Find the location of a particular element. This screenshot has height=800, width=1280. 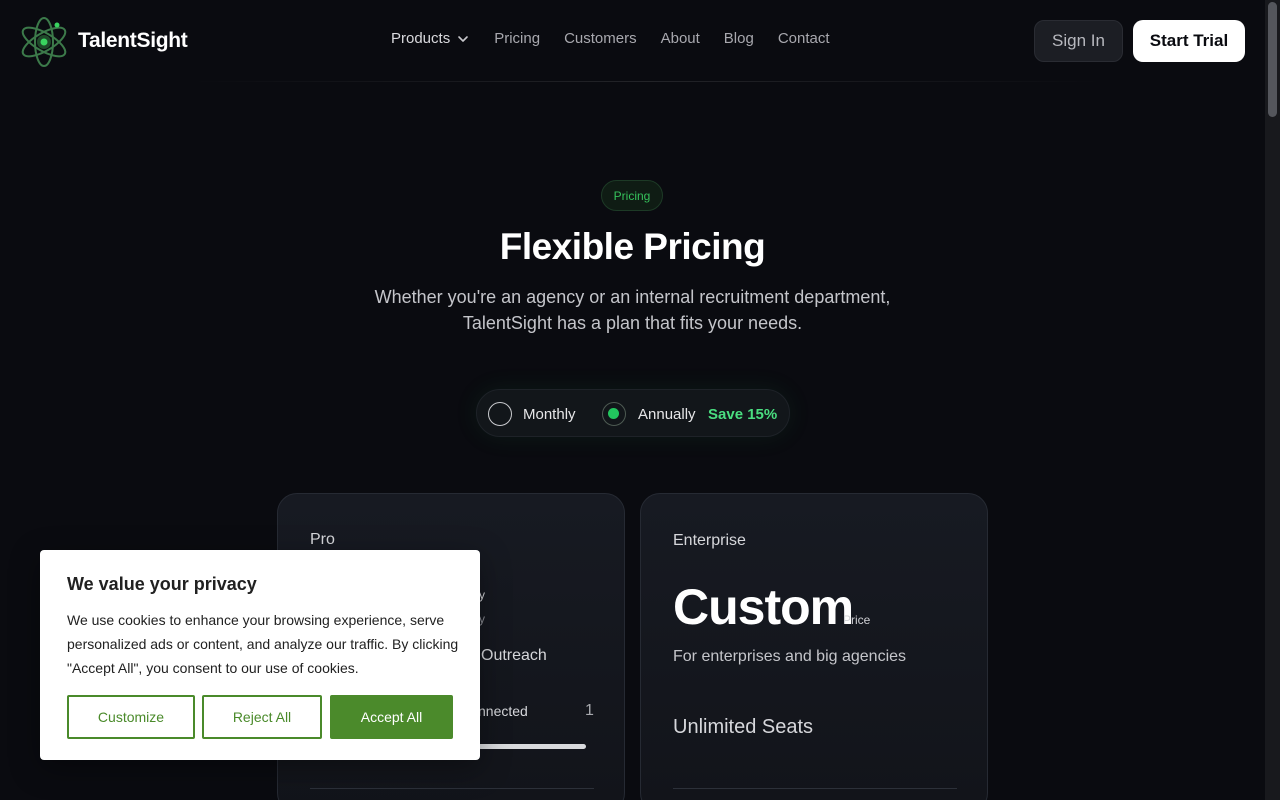

nav-item-customers: Customers is located at coordinates (600, 38).